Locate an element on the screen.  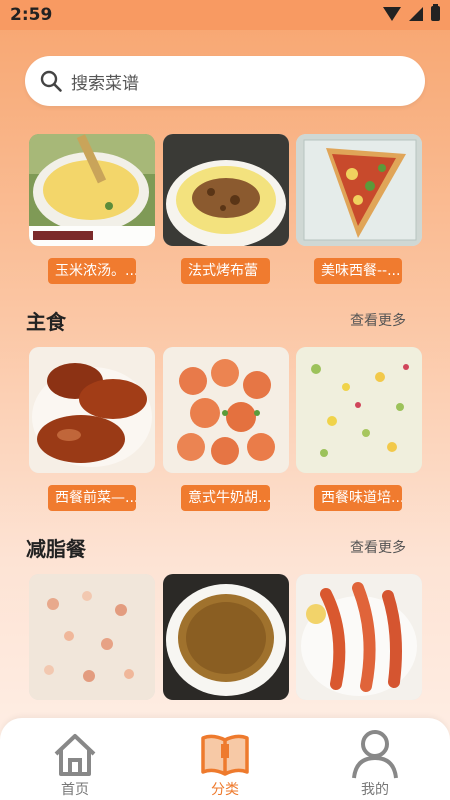
recipe-card-chicken-wings is located at coordinates (92, 410).